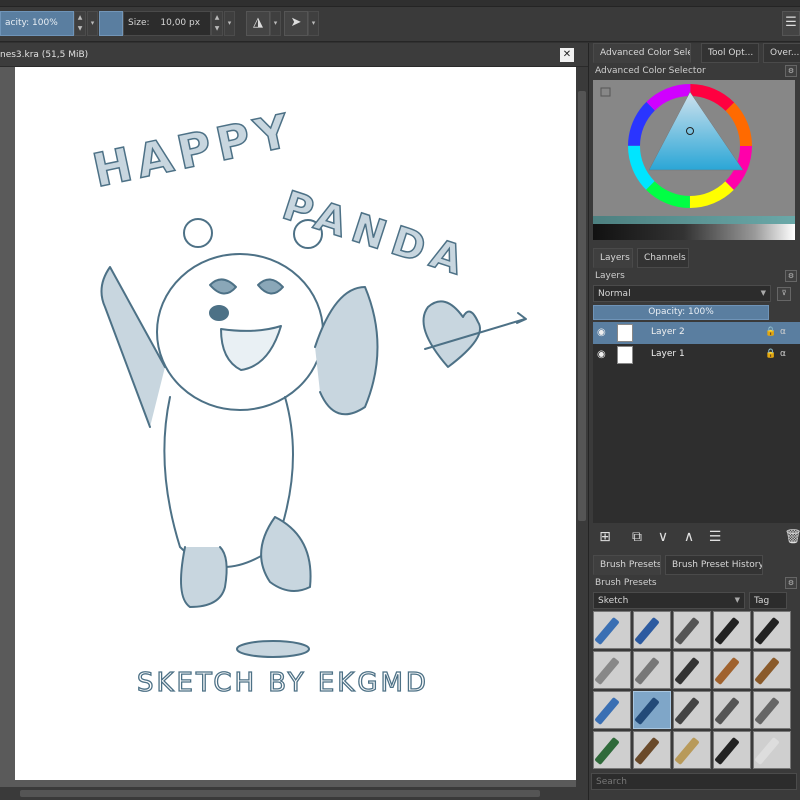 The height and width of the screenshot is (800, 800). I want to click on layer-row-layer-1: ◉ Layer 1 🔒 α, so click(696, 355).